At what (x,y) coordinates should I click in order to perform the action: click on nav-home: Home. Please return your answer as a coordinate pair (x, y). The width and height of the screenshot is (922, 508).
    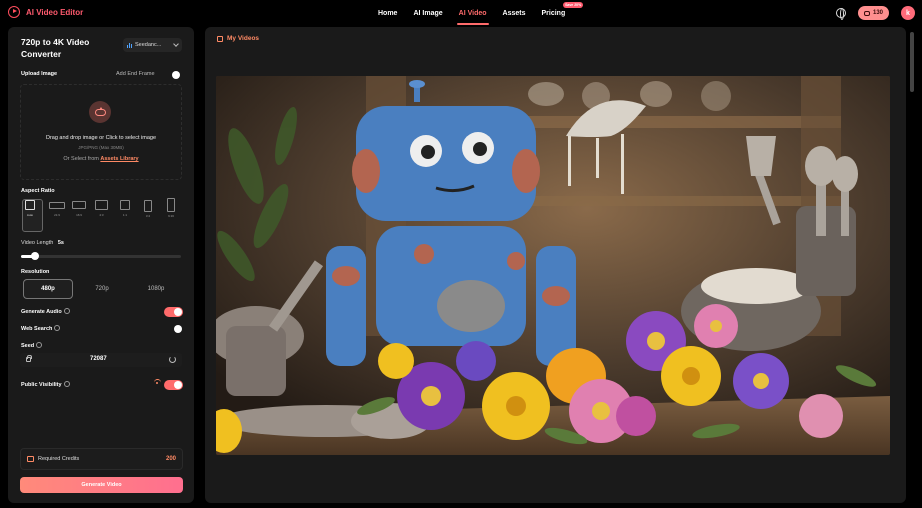
    Looking at the image, I should click on (387, 13).